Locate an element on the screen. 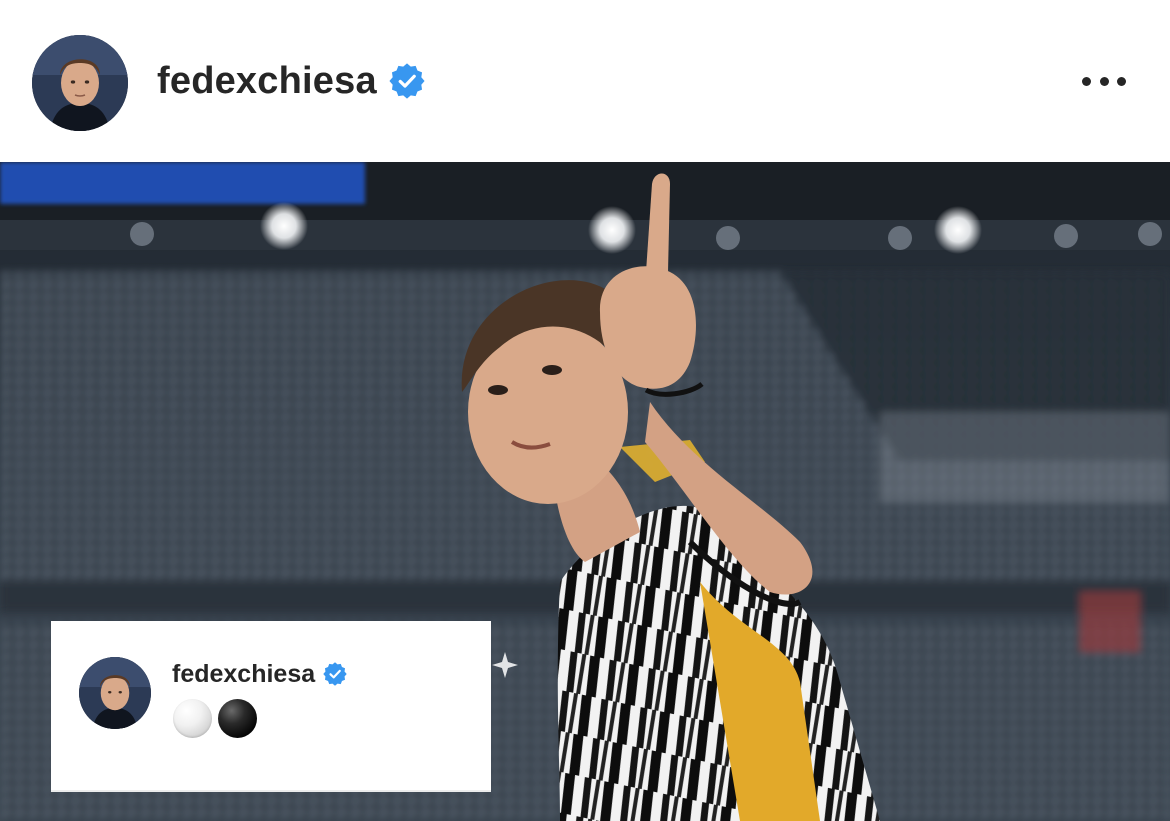 This screenshot has height=821, width=1170. profile-avatar is located at coordinates (80, 83).